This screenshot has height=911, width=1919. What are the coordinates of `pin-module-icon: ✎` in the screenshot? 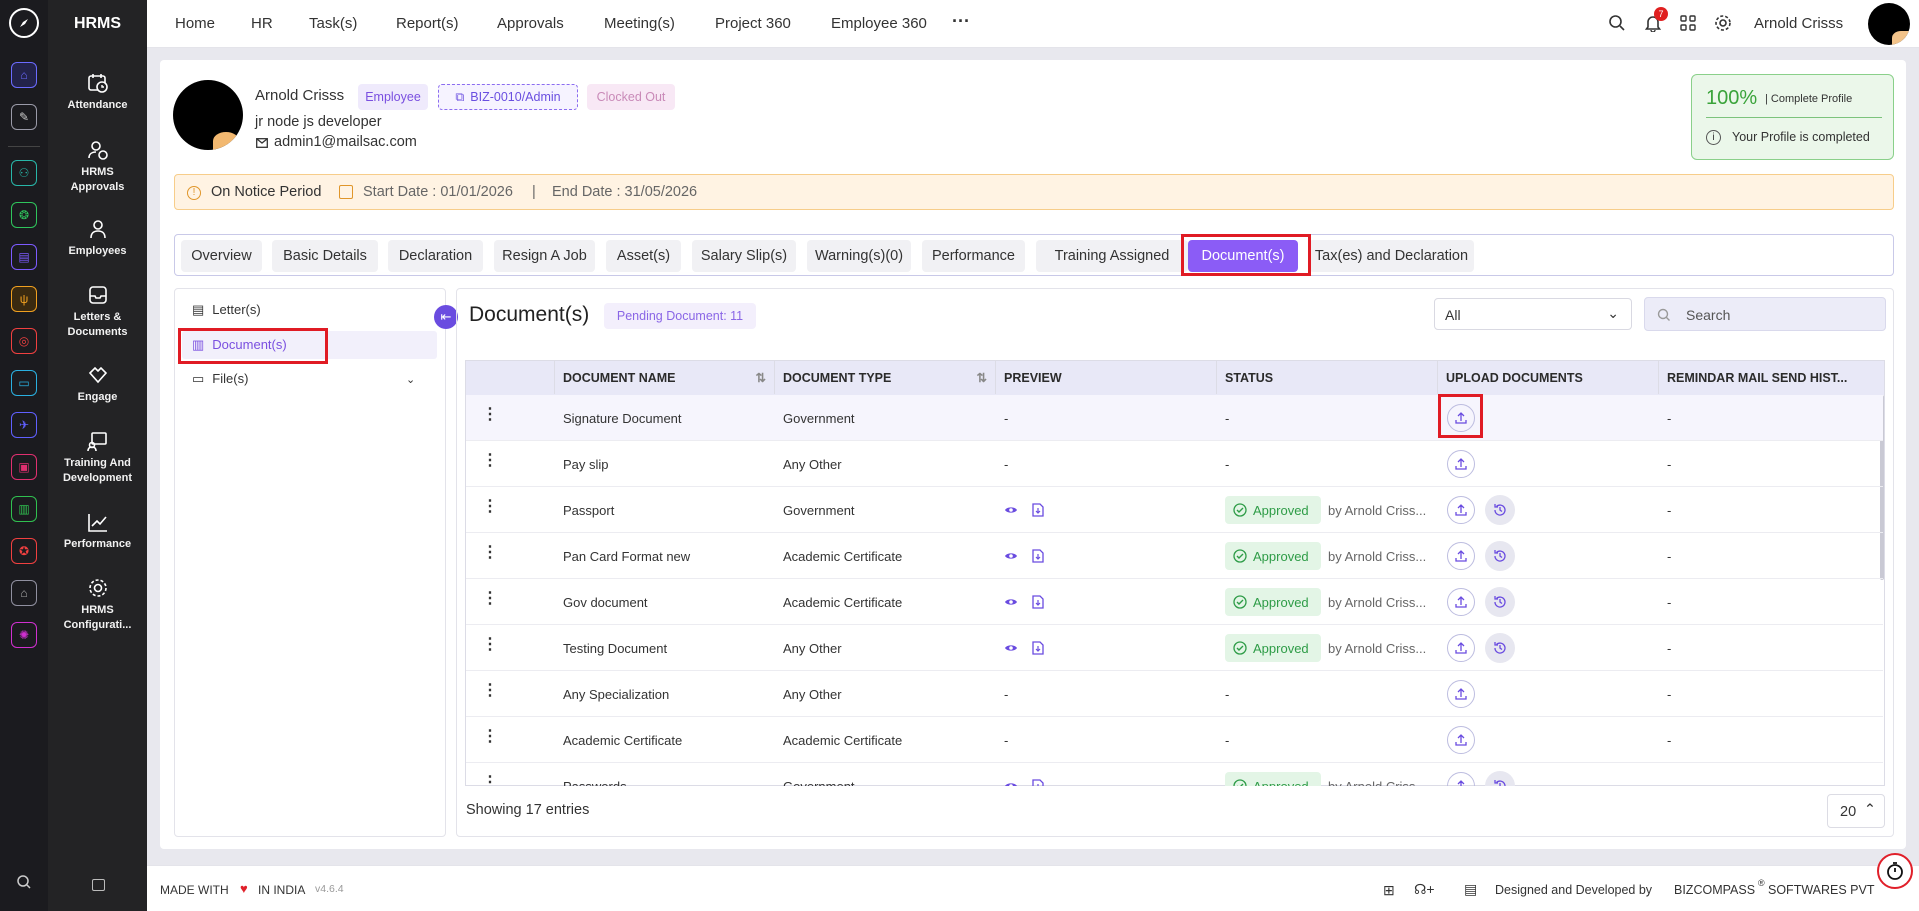 It's located at (24, 117).